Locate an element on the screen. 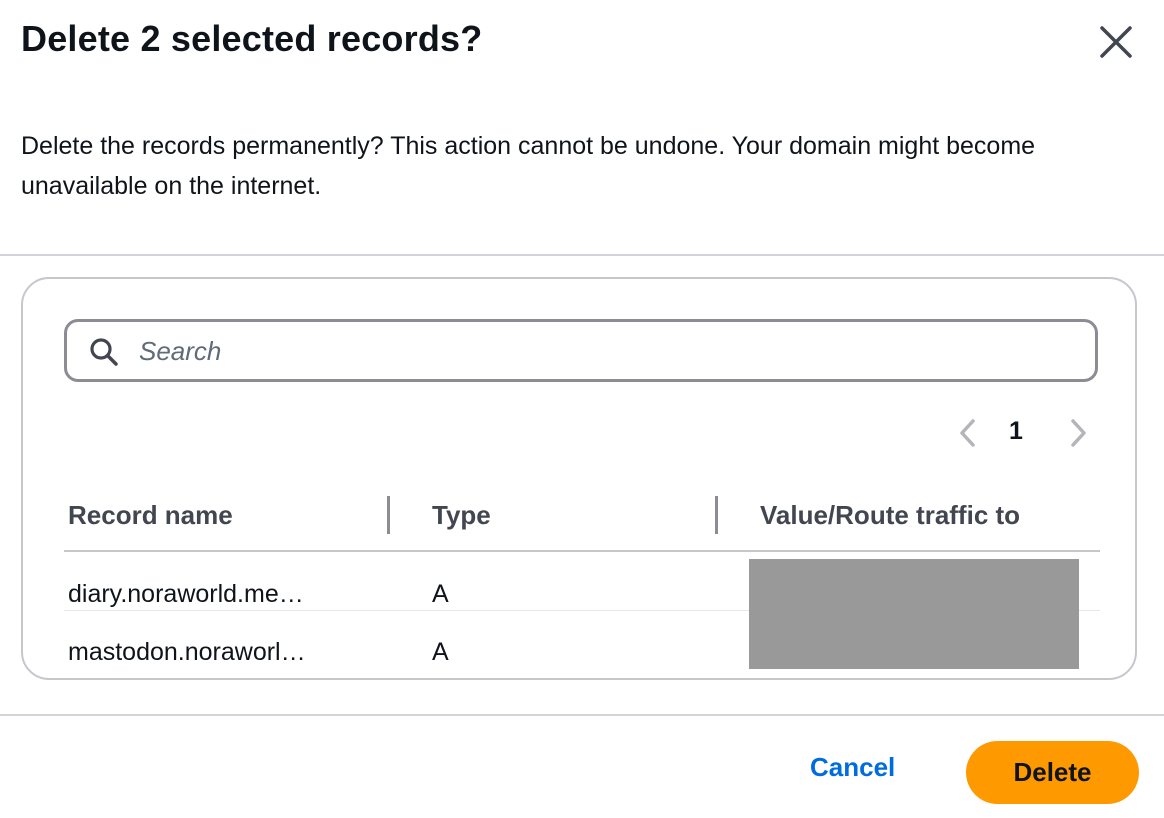 This screenshot has height=818, width=1164. delete-button: Delete is located at coordinates (1052, 772).